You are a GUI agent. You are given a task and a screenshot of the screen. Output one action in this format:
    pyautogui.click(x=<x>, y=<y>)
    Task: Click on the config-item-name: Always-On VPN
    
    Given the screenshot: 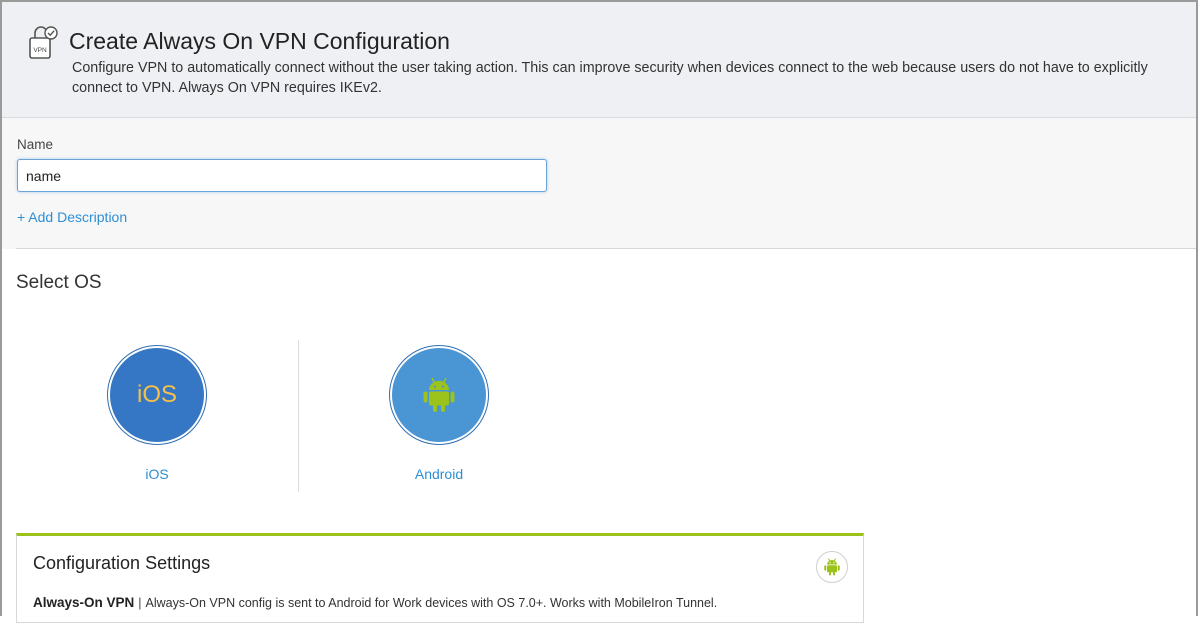 What is the action you would take?
    pyautogui.click(x=84, y=602)
    